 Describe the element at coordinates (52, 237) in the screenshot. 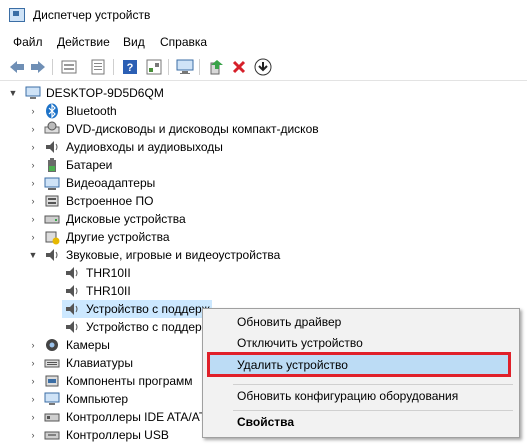

I see `unknown-device-icon` at that location.